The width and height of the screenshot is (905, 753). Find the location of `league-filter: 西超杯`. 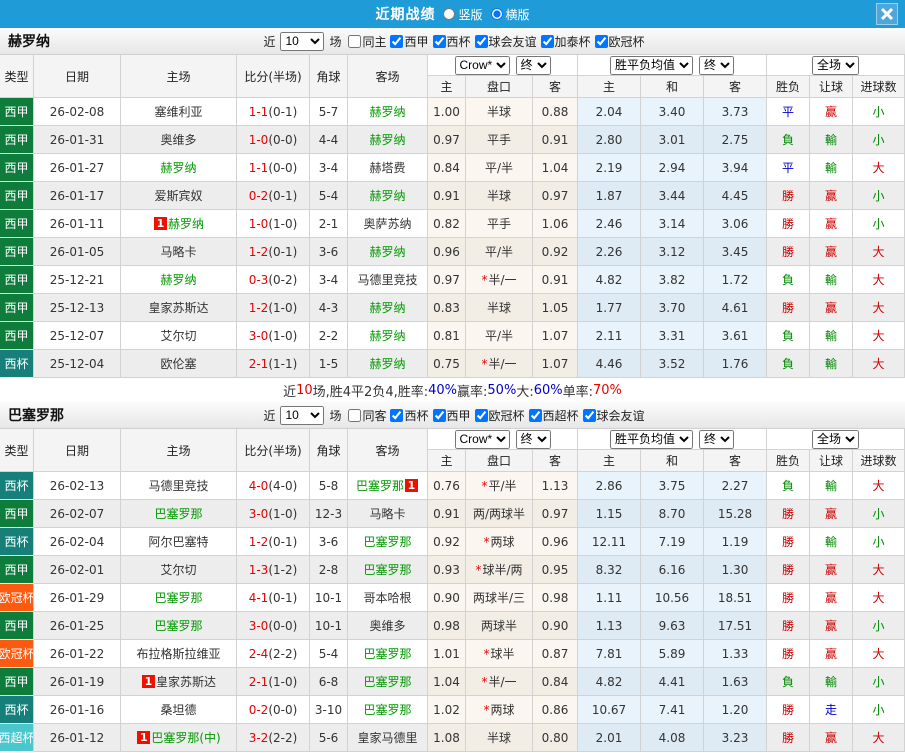

league-filter: 西超杯 is located at coordinates (553, 415).